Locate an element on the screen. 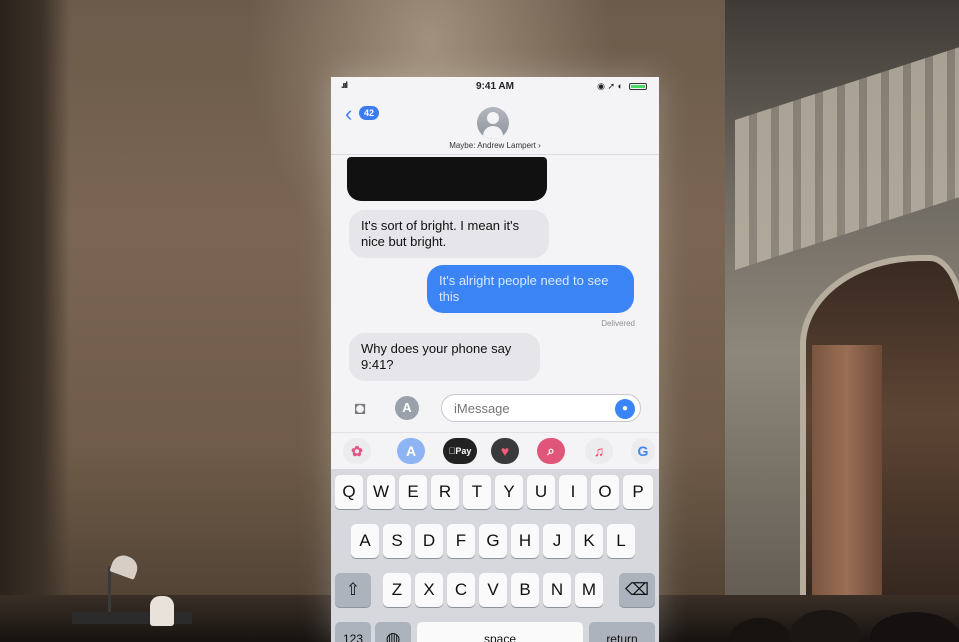  key-b: B is located at coordinates (525, 590).